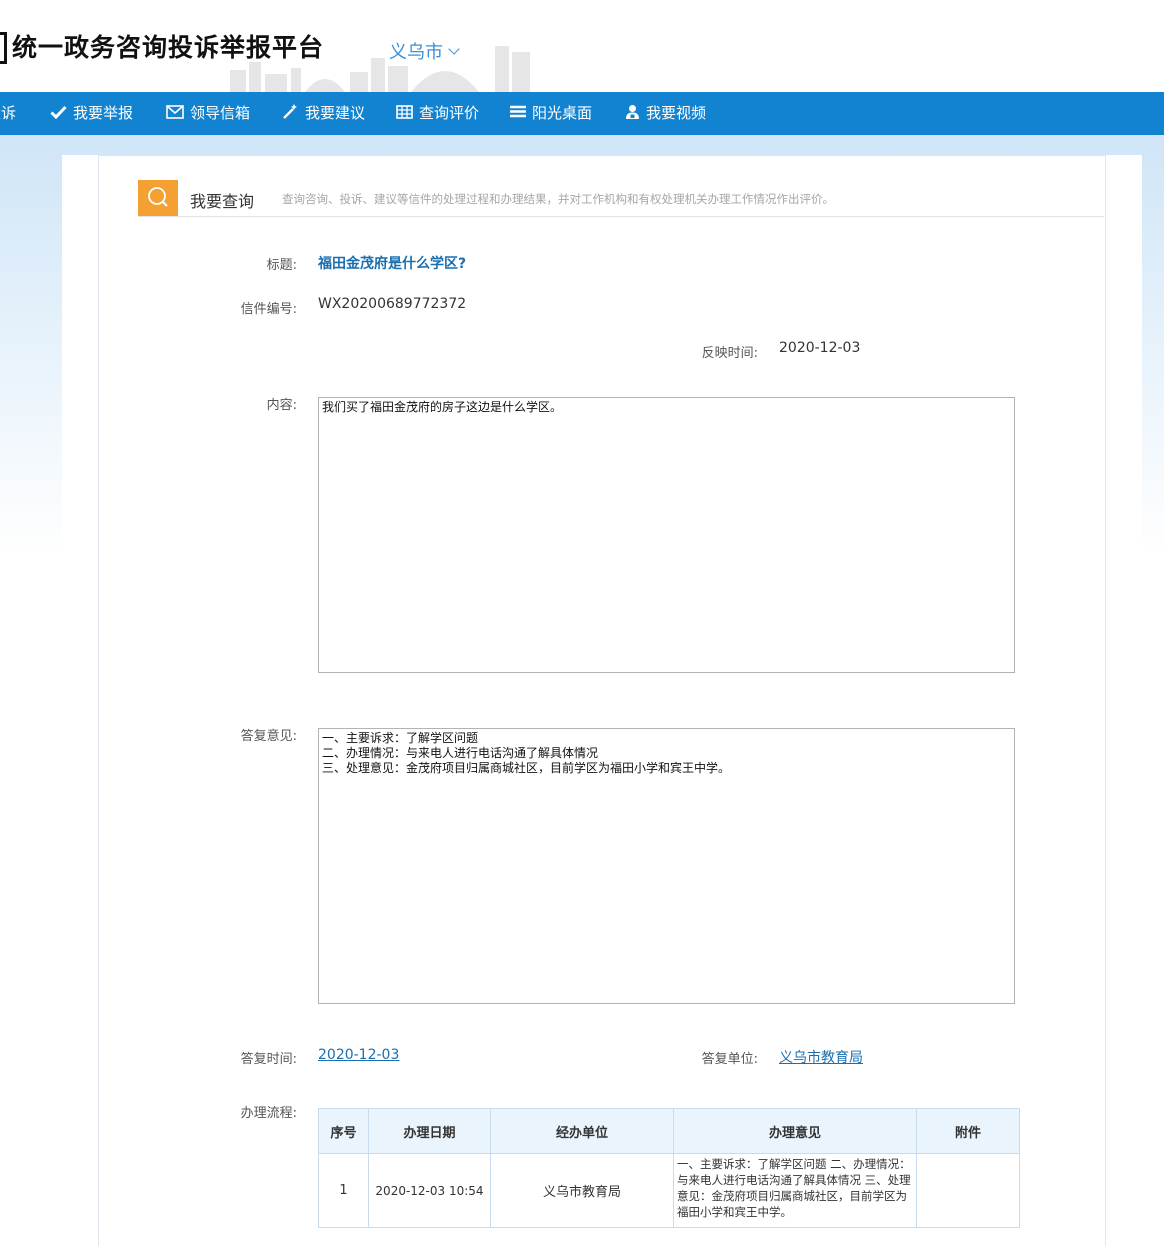 This screenshot has width=1164, height=1246. What do you see at coordinates (175, 111) in the screenshot?
I see `mail-icon` at bounding box center [175, 111].